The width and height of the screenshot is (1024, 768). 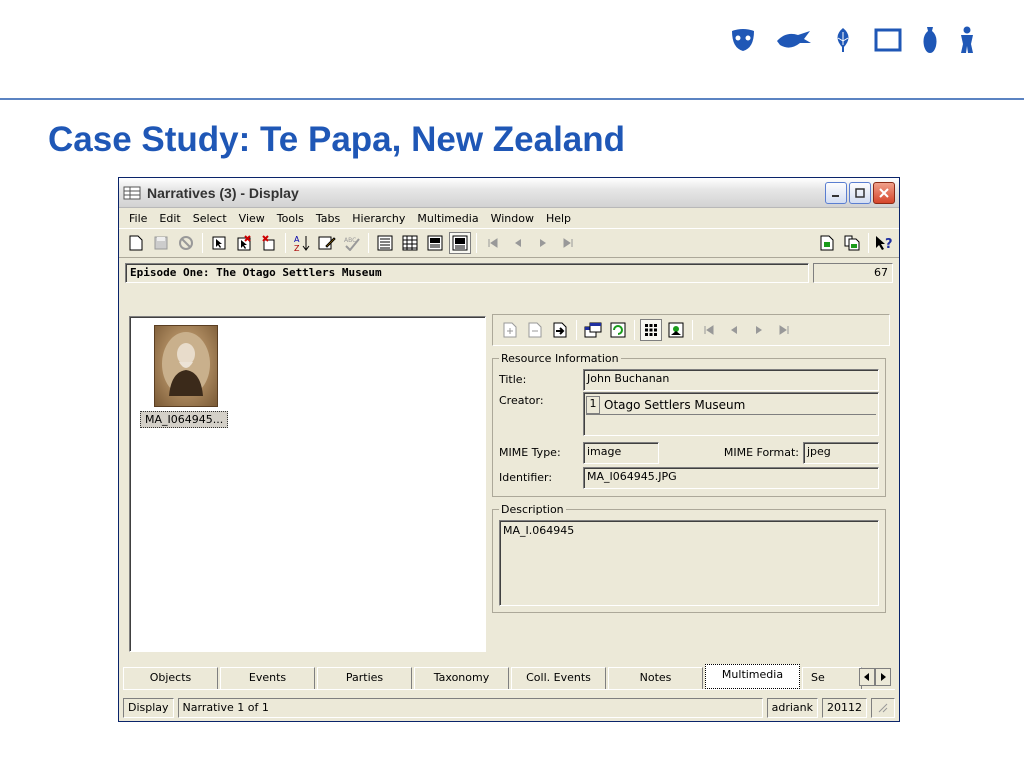 I want to click on tab-scroll-left-button, so click(x=867, y=677).